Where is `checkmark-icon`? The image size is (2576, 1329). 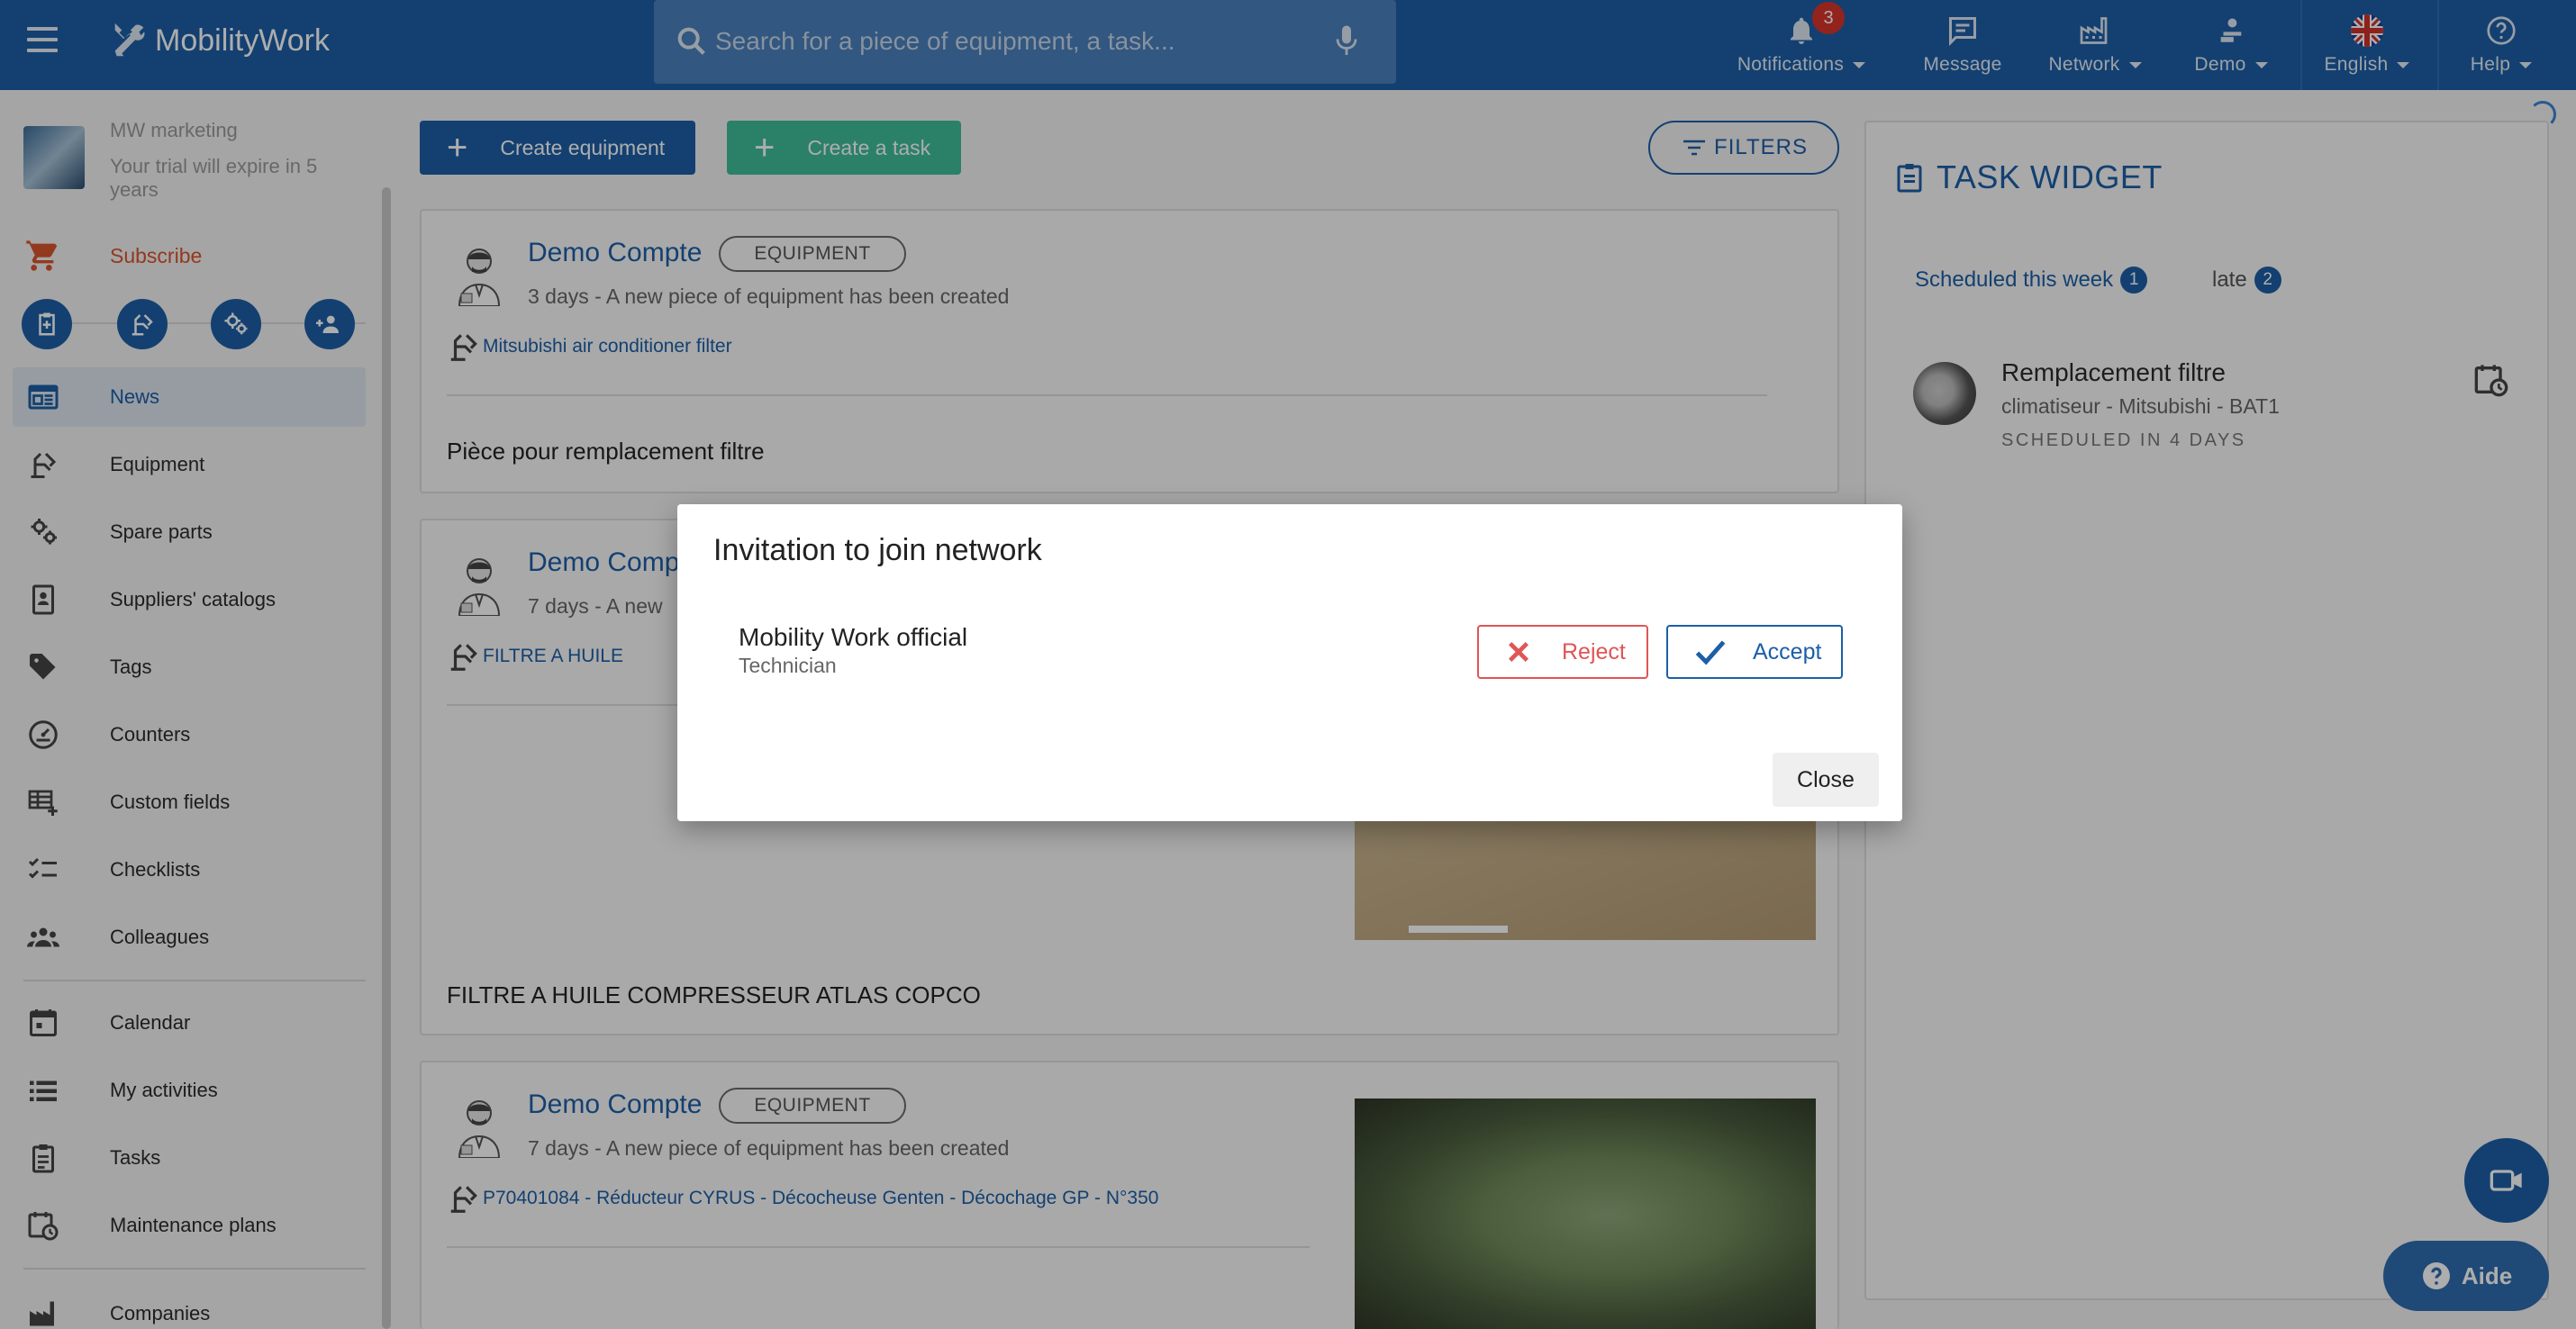
checkmark-icon is located at coordinates (1710, 652).